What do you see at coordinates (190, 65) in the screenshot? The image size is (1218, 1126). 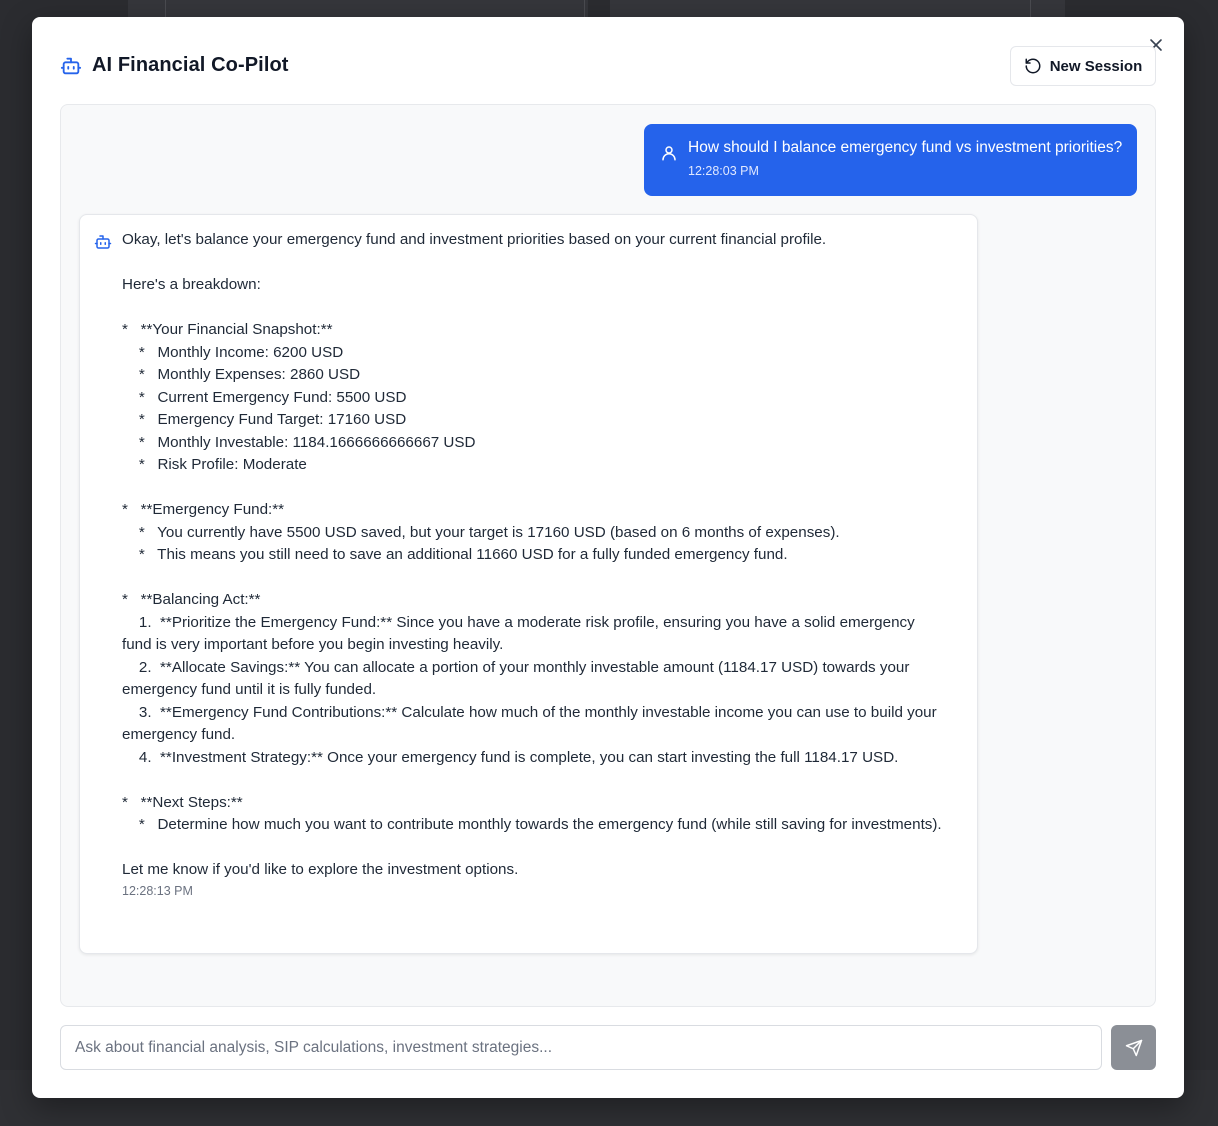 I see `dialog-title: AI Financial Co-Pilot` at bounding box center [190, 65].